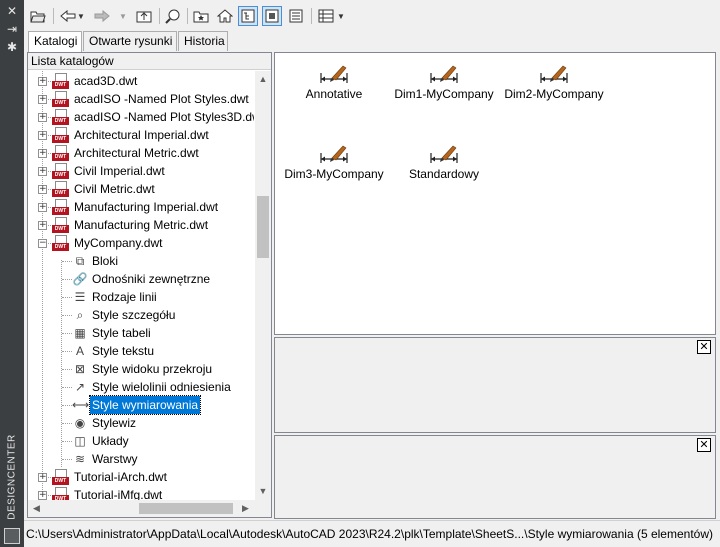 This screenshot has height=547, width=720. Describe the element at coordinates (272, 16) in the screenshot. I see `preview-toggle-icon` at that location.